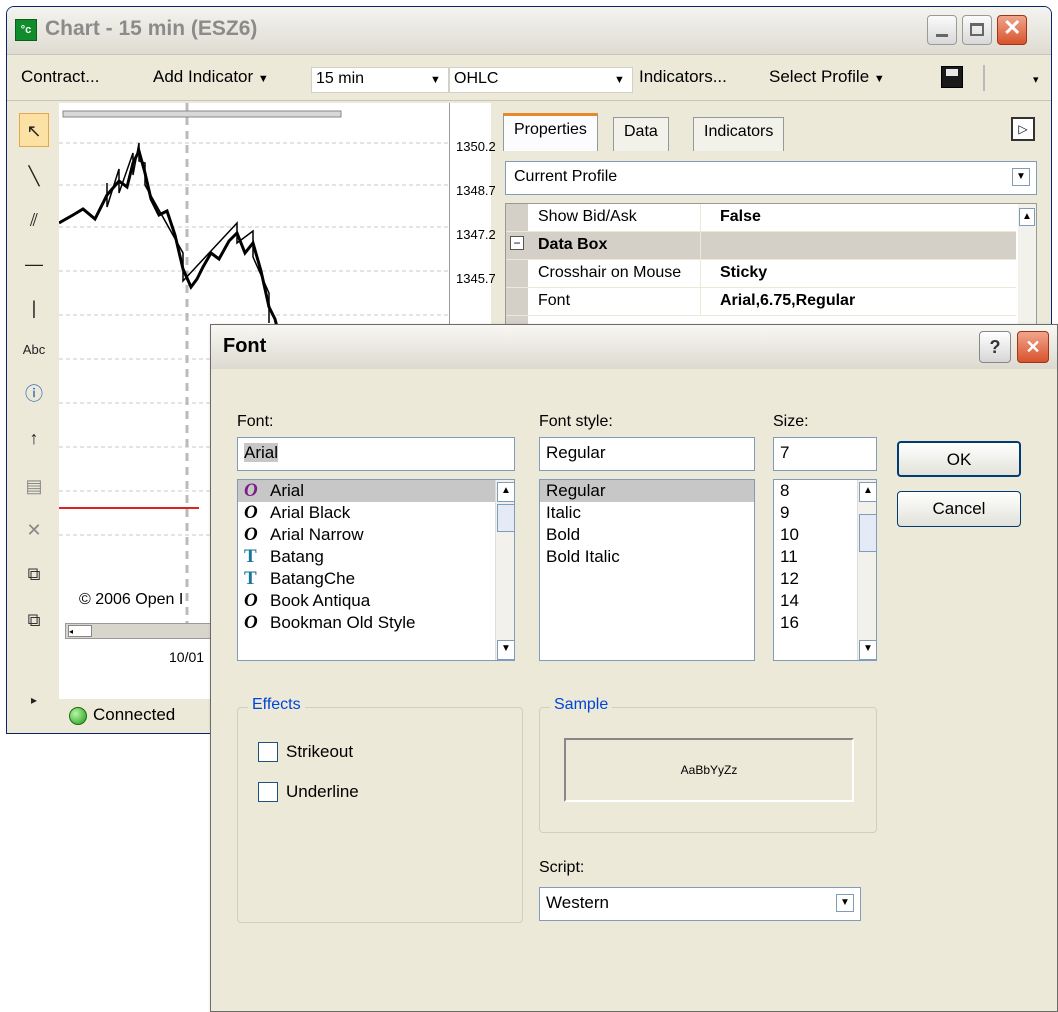 This screenshot has height=1012, width=1058. Describe the element at coordinates (380, 80) in the screenshot. I see `interval-select: 15 min ▼` at that location.